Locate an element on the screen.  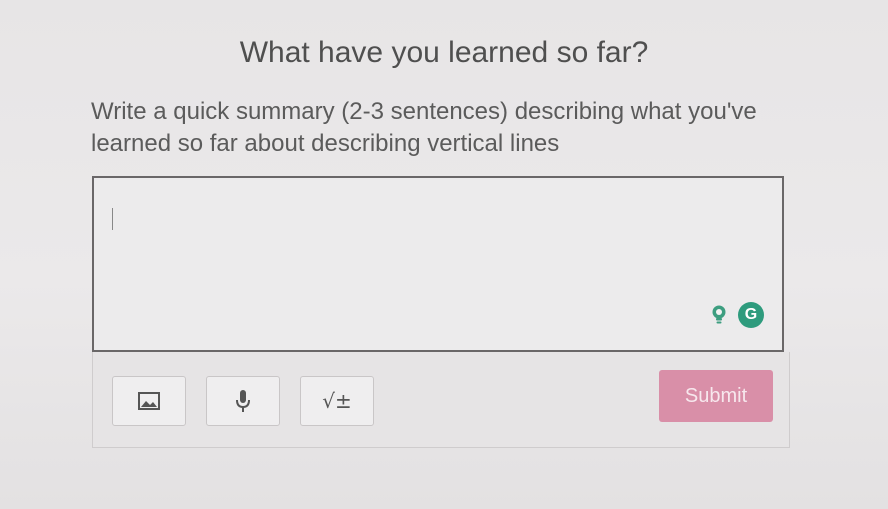
math-input-button: √± is located at coordinates (337, 401).